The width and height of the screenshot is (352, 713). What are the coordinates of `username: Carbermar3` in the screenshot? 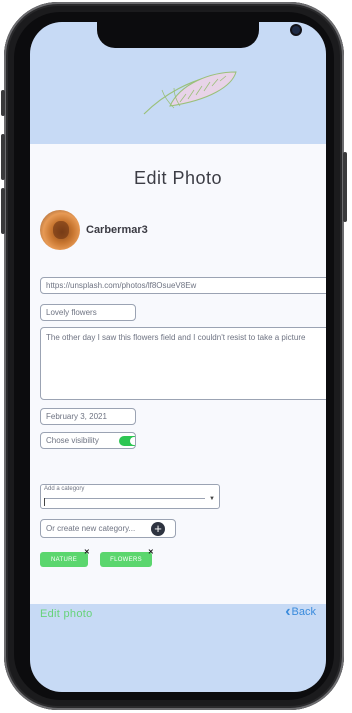 It's located at (117, 230).